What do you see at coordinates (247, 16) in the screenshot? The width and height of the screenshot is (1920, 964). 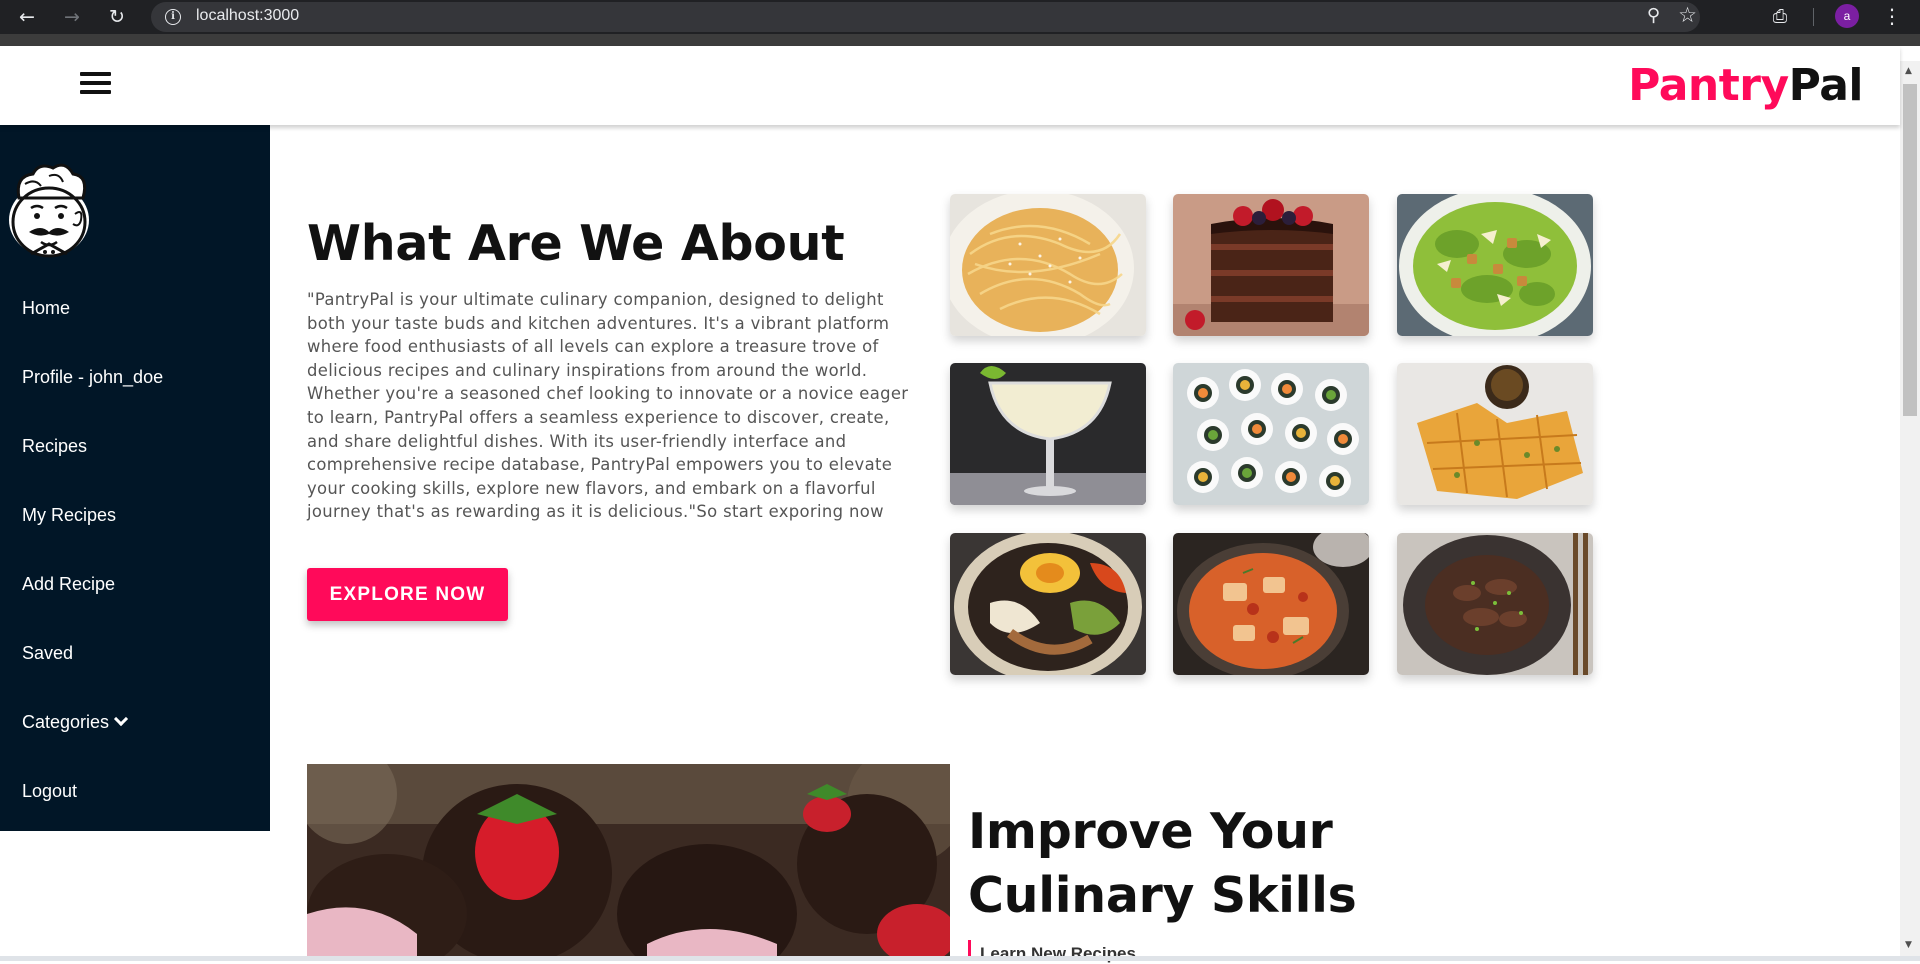 I see `url-text: localhost:3000` at bounding box center [247, 16].